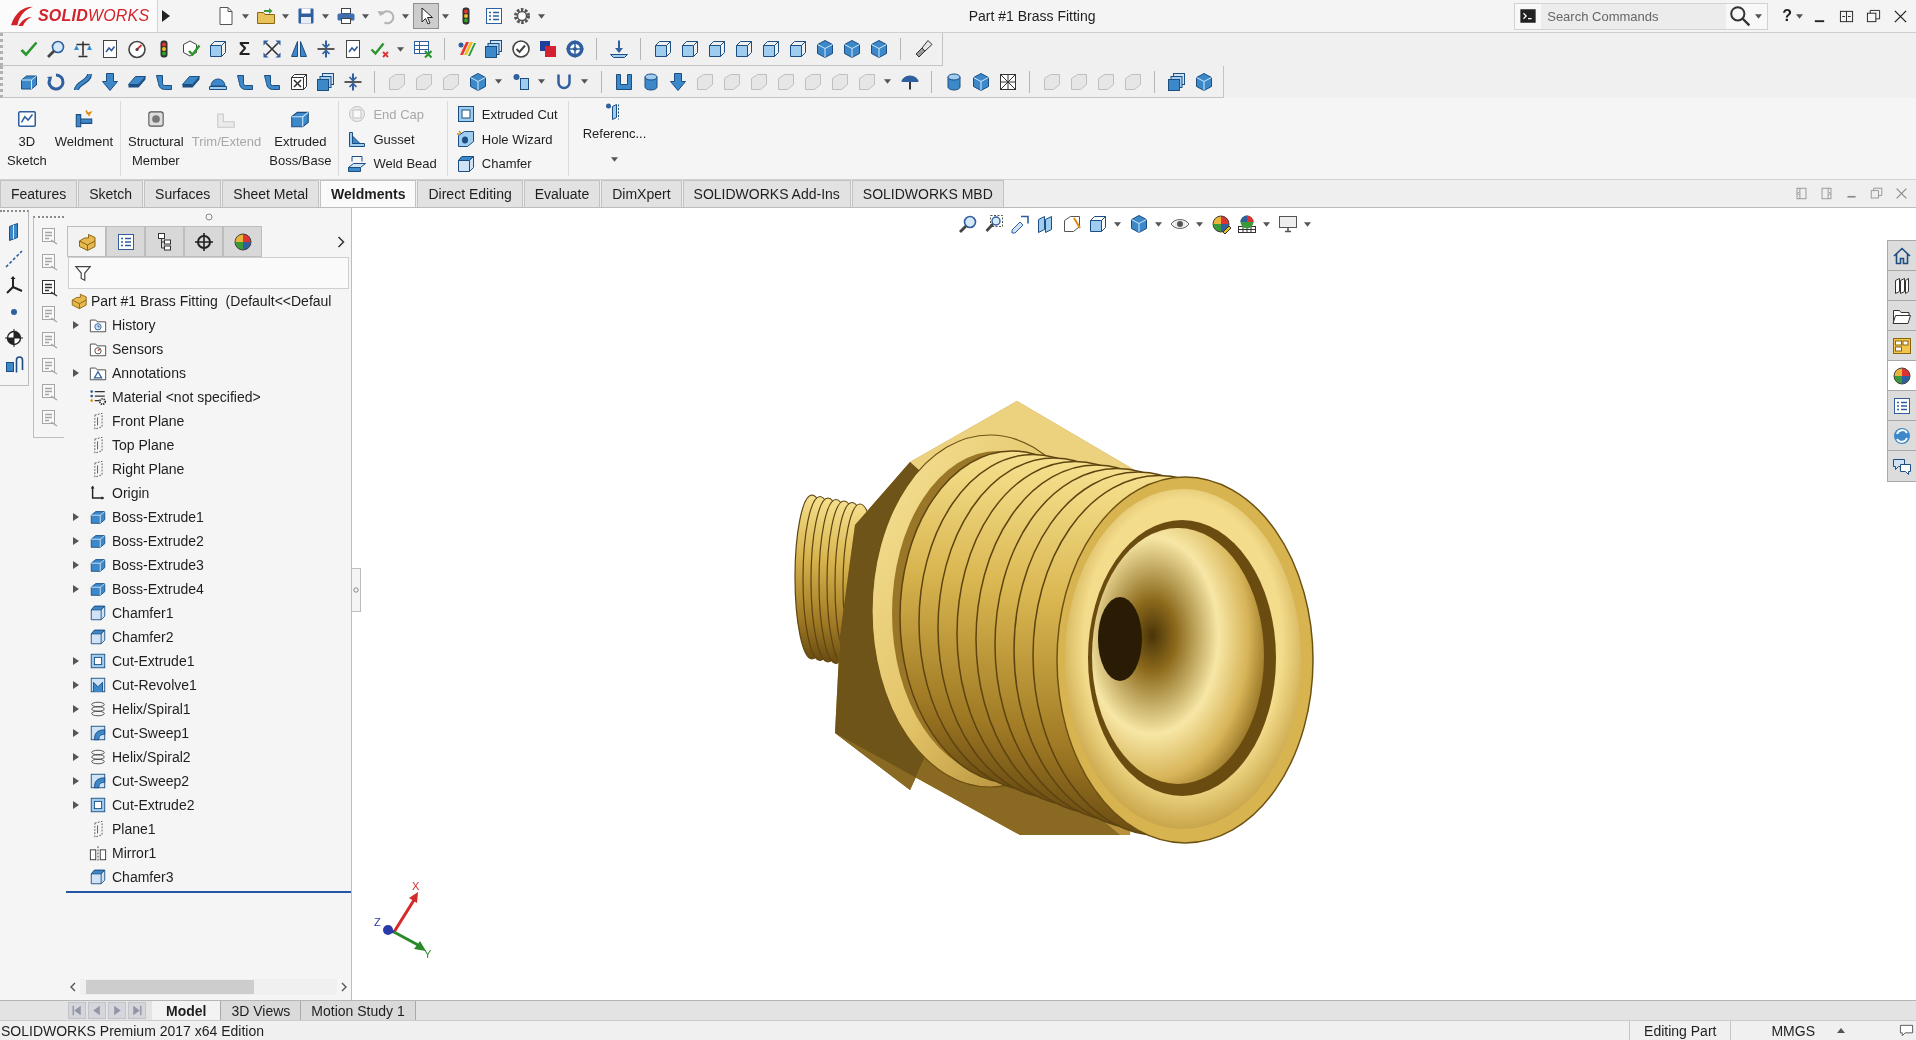 Image resolution: width=1916 pixels, height=1040 pixels. What do you see at coordinates (28, 49) in the screenshot?
I see `tick-icon` at bounding box center [28, 49].